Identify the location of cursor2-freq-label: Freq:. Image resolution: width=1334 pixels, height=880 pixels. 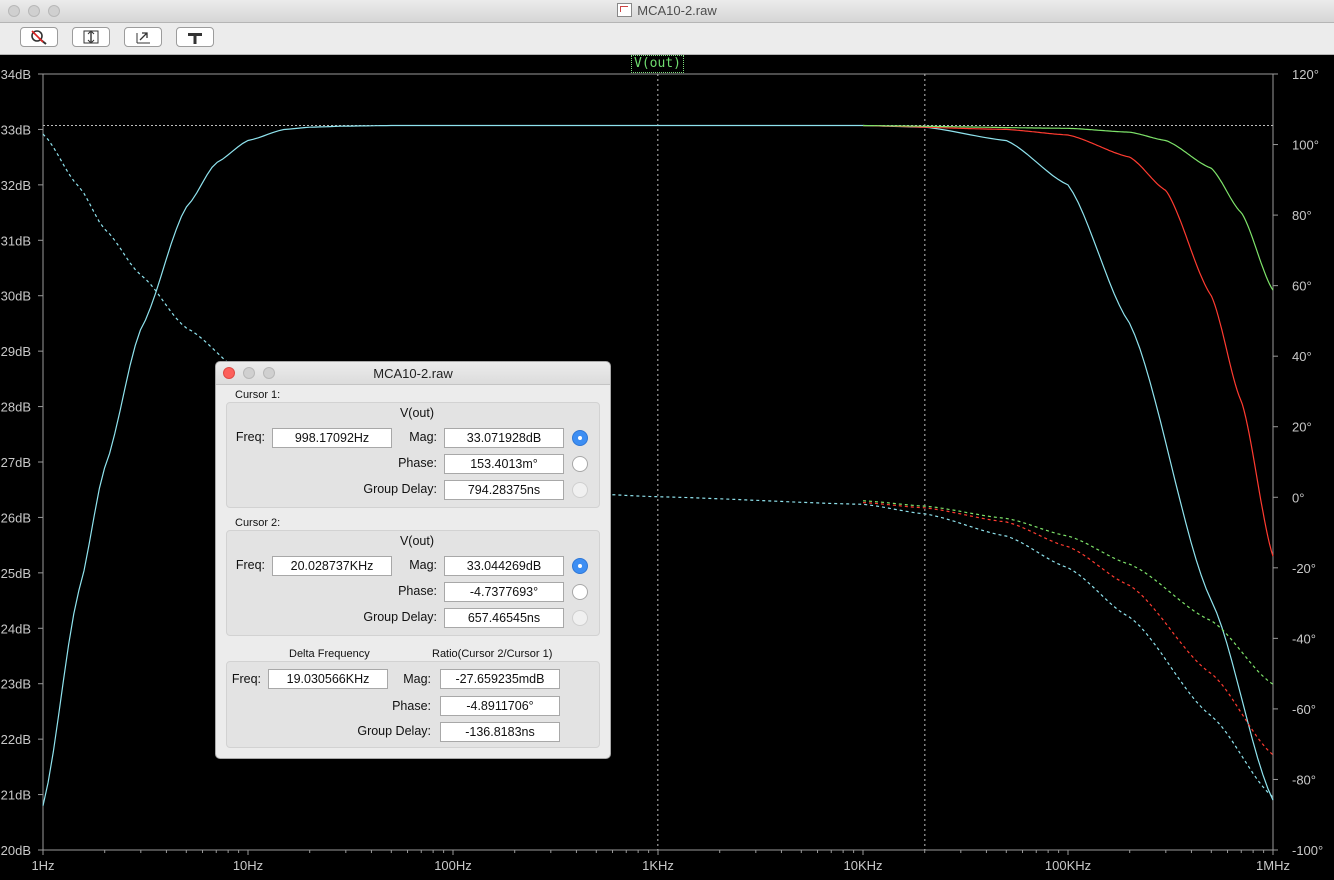
(250, 565).